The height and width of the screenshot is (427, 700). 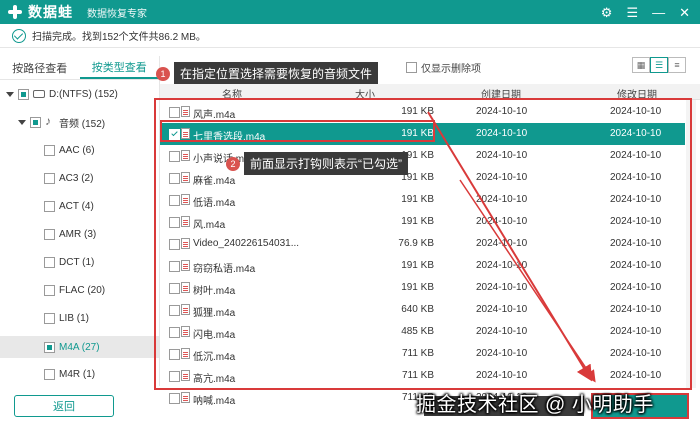 What do you see at coordinates (326, 163) in the screenshot?
I see `callout-text: 前面显示打钩则表示“已勾选”` at bounding box center [326, 163].